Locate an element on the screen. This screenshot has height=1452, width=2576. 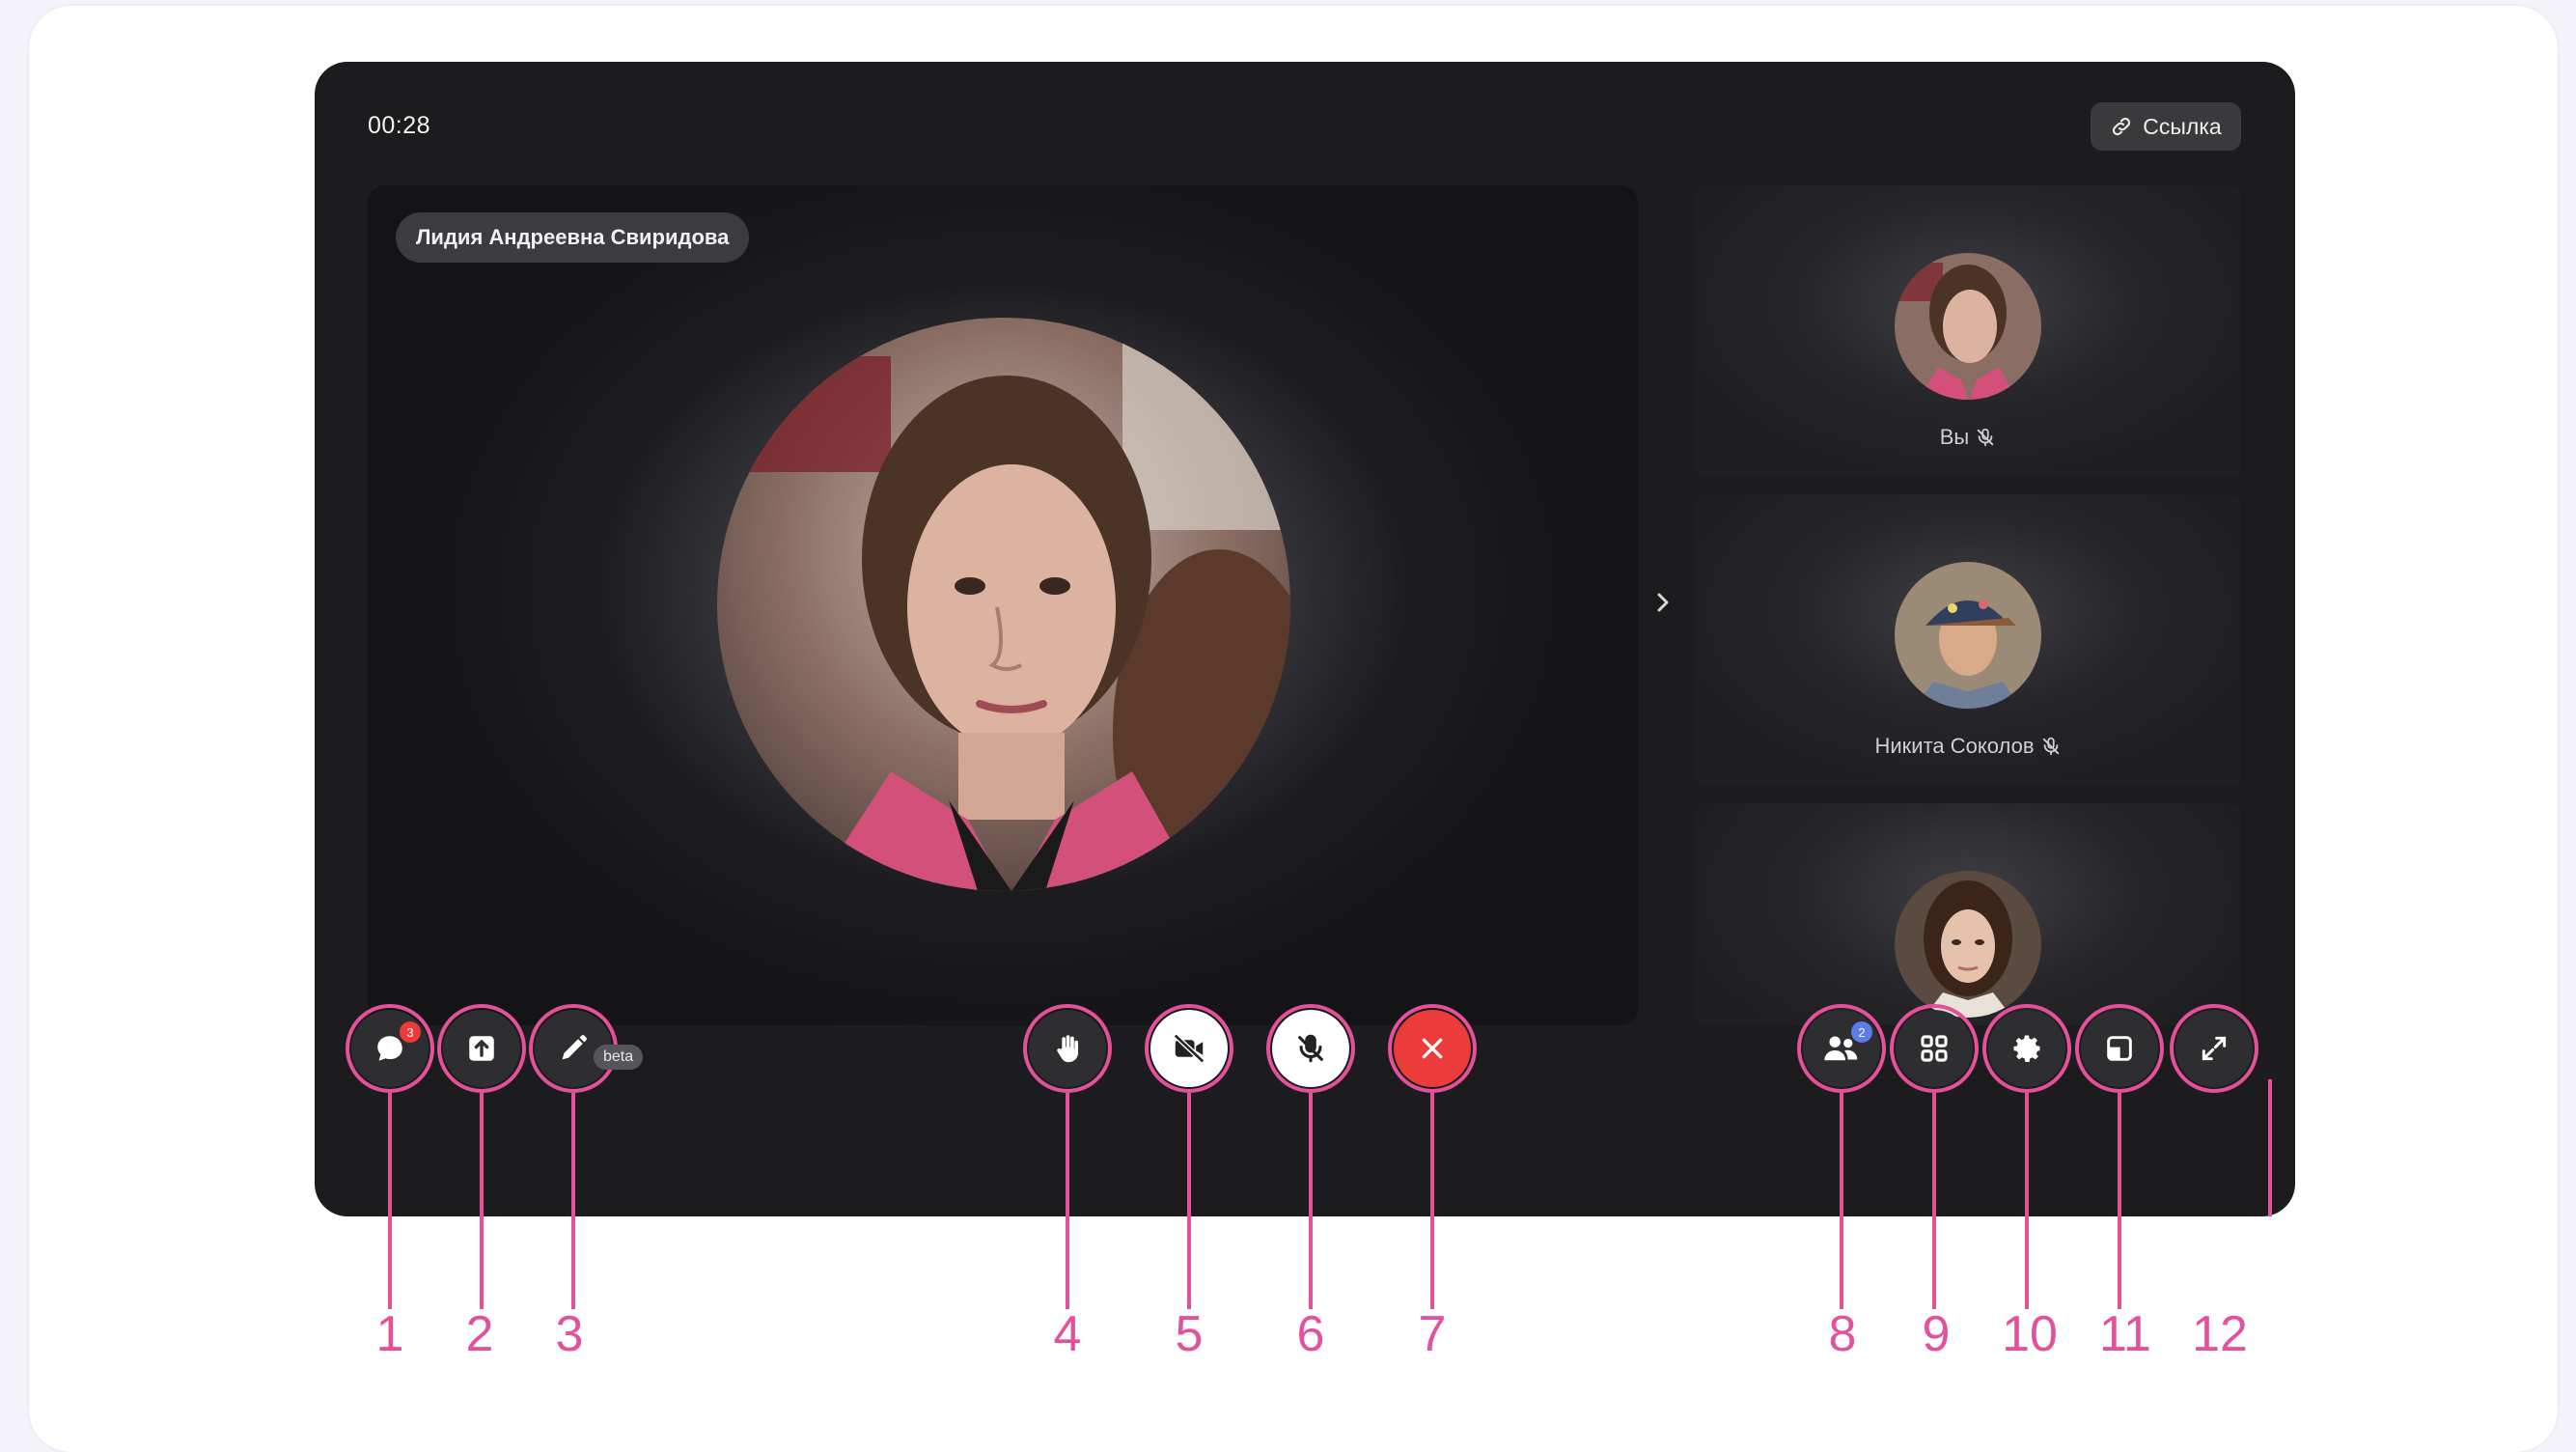
callout-number: 7 is located at coordinates (1432, 1334).